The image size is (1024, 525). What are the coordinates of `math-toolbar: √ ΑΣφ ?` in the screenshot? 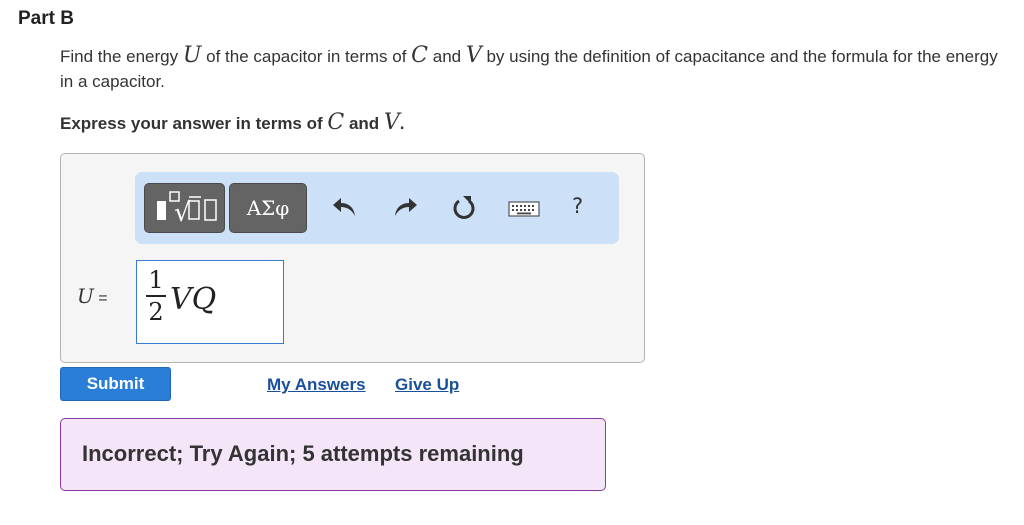 It's located at (377, 208).